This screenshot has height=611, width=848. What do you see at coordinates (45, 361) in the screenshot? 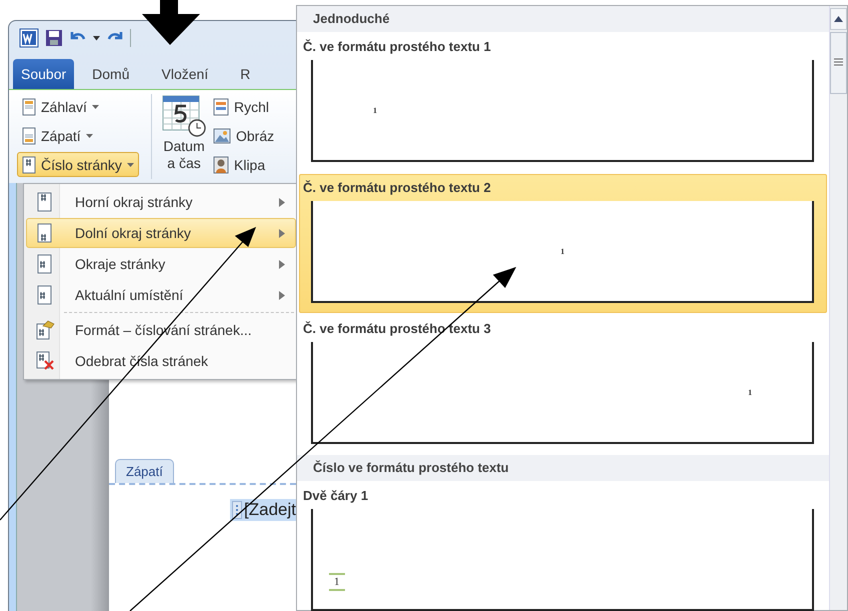
I see `remove-page-number-icon` at bounding box center [45, 361].